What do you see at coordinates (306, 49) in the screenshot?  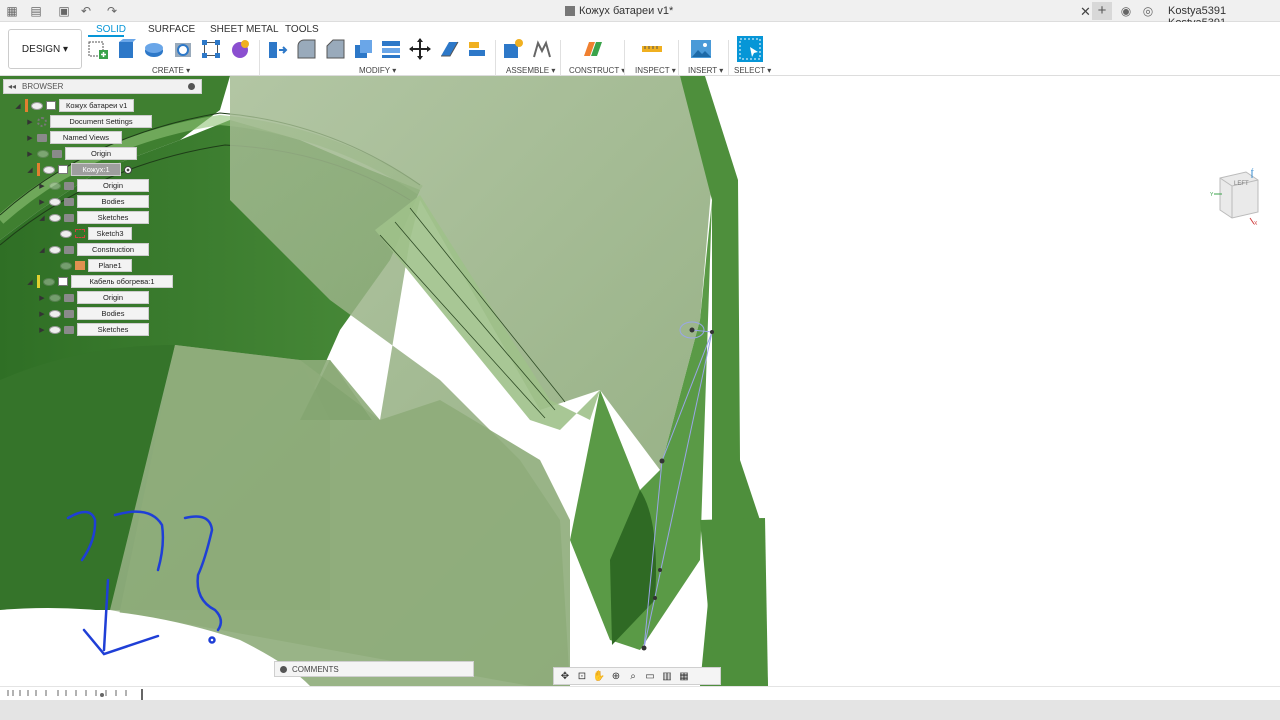 I see `fillet-icon` at bounding box center [306, 49].